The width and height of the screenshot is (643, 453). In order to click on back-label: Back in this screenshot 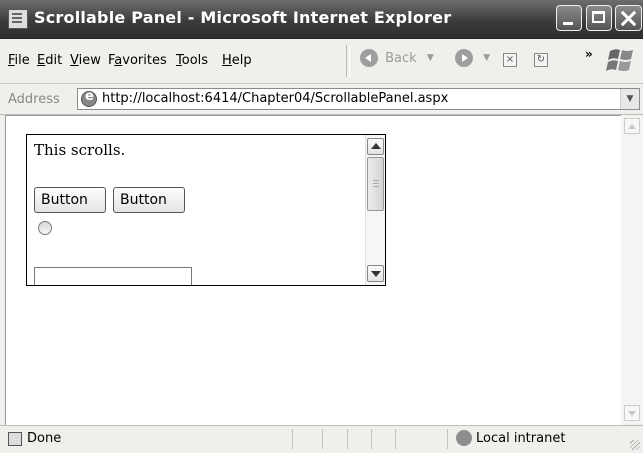, I will do `click(401, 58)`.